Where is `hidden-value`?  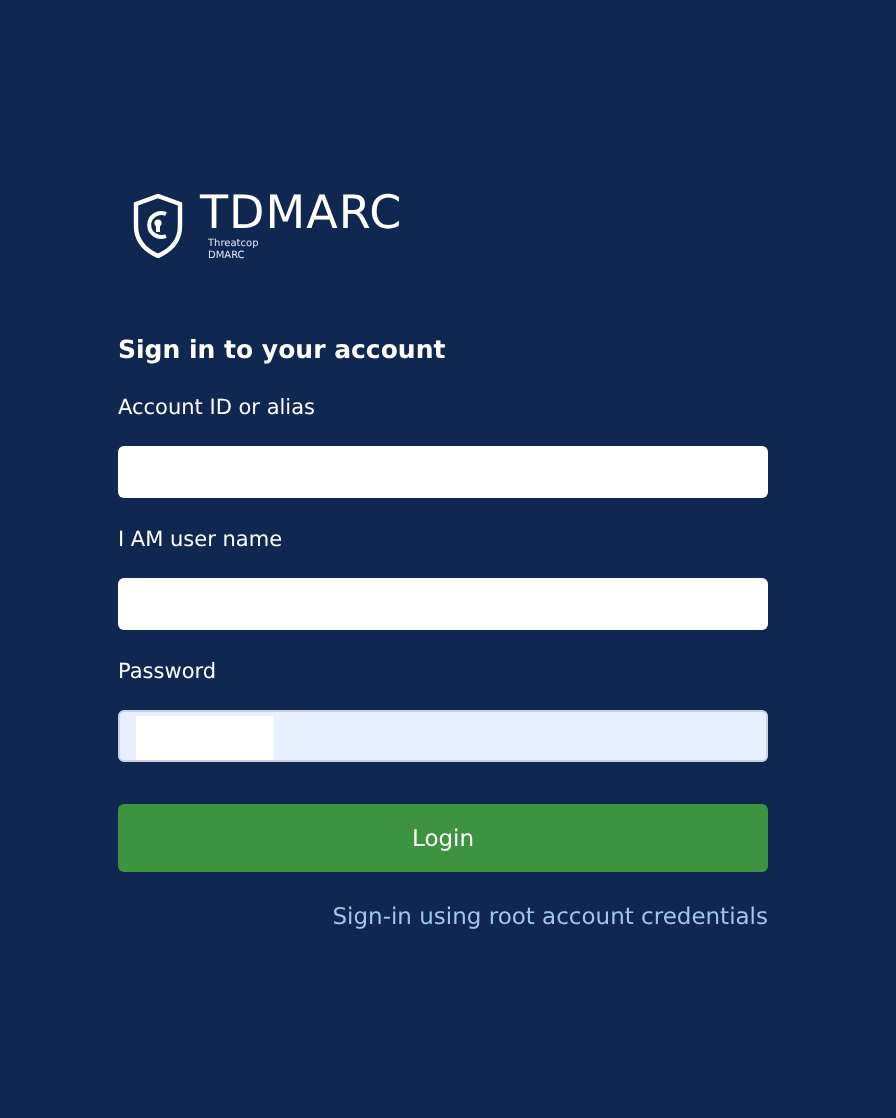
hidden-value is located at coordinates (205, 738).